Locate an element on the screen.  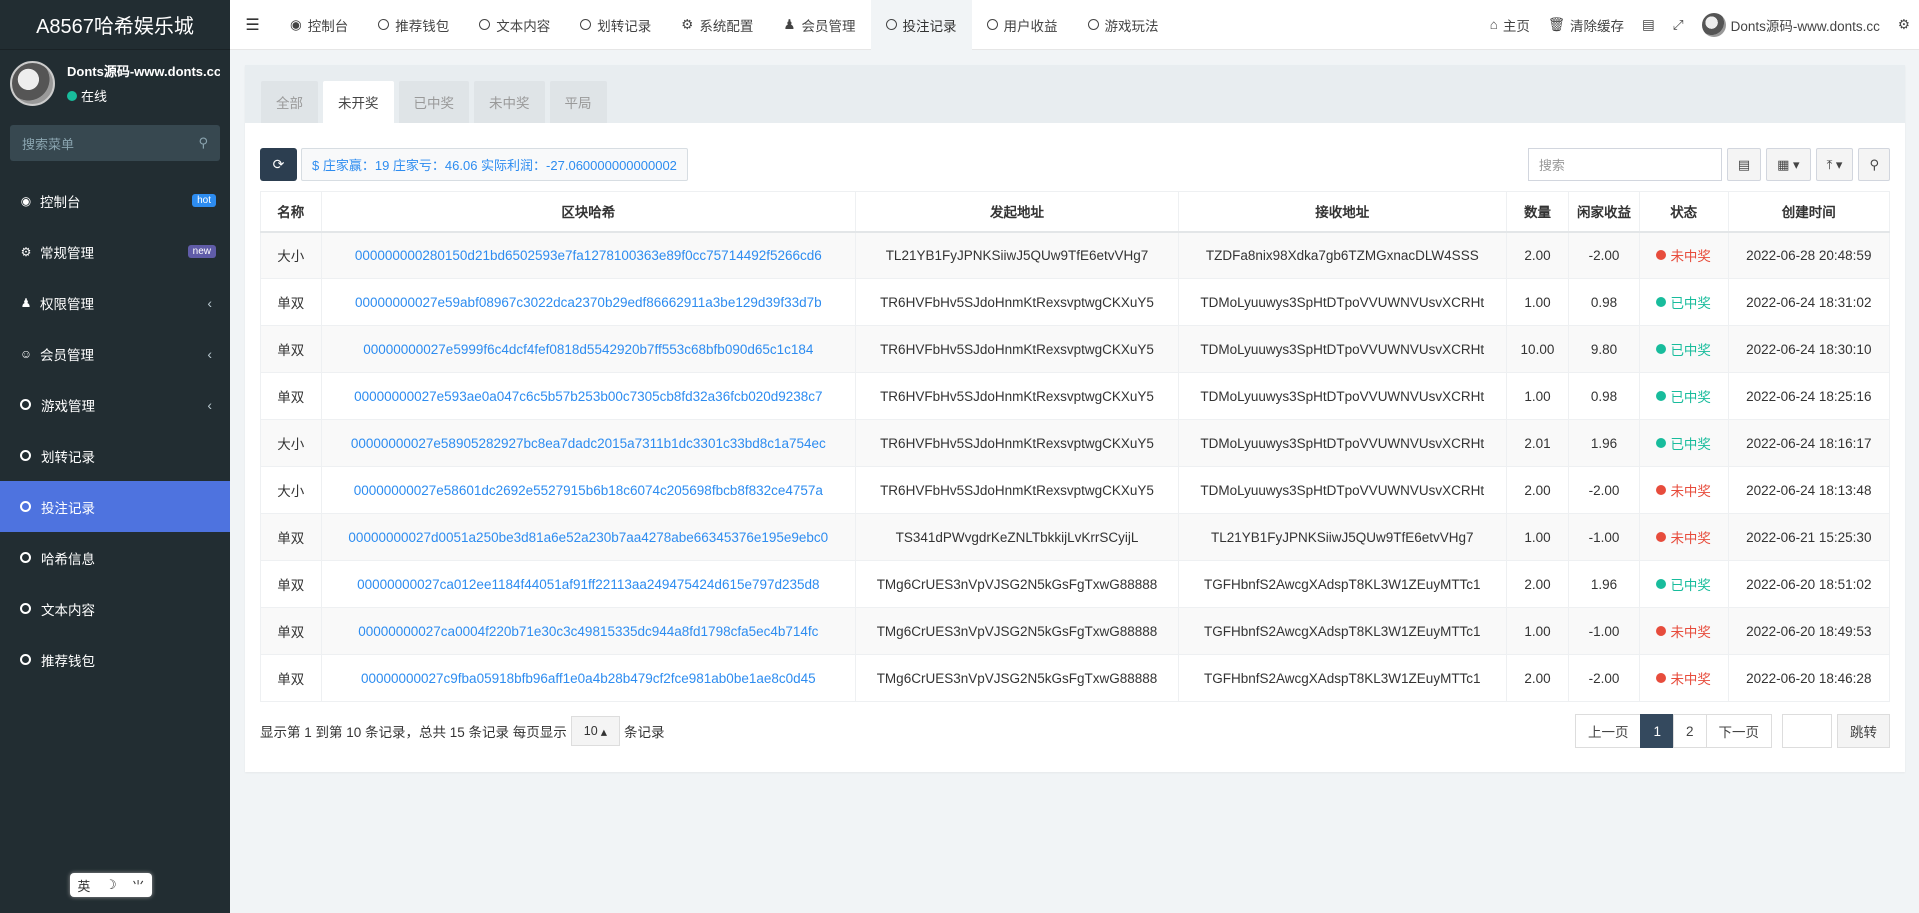
payout-cell: 0.98 is located at coordinates (1604, 302).